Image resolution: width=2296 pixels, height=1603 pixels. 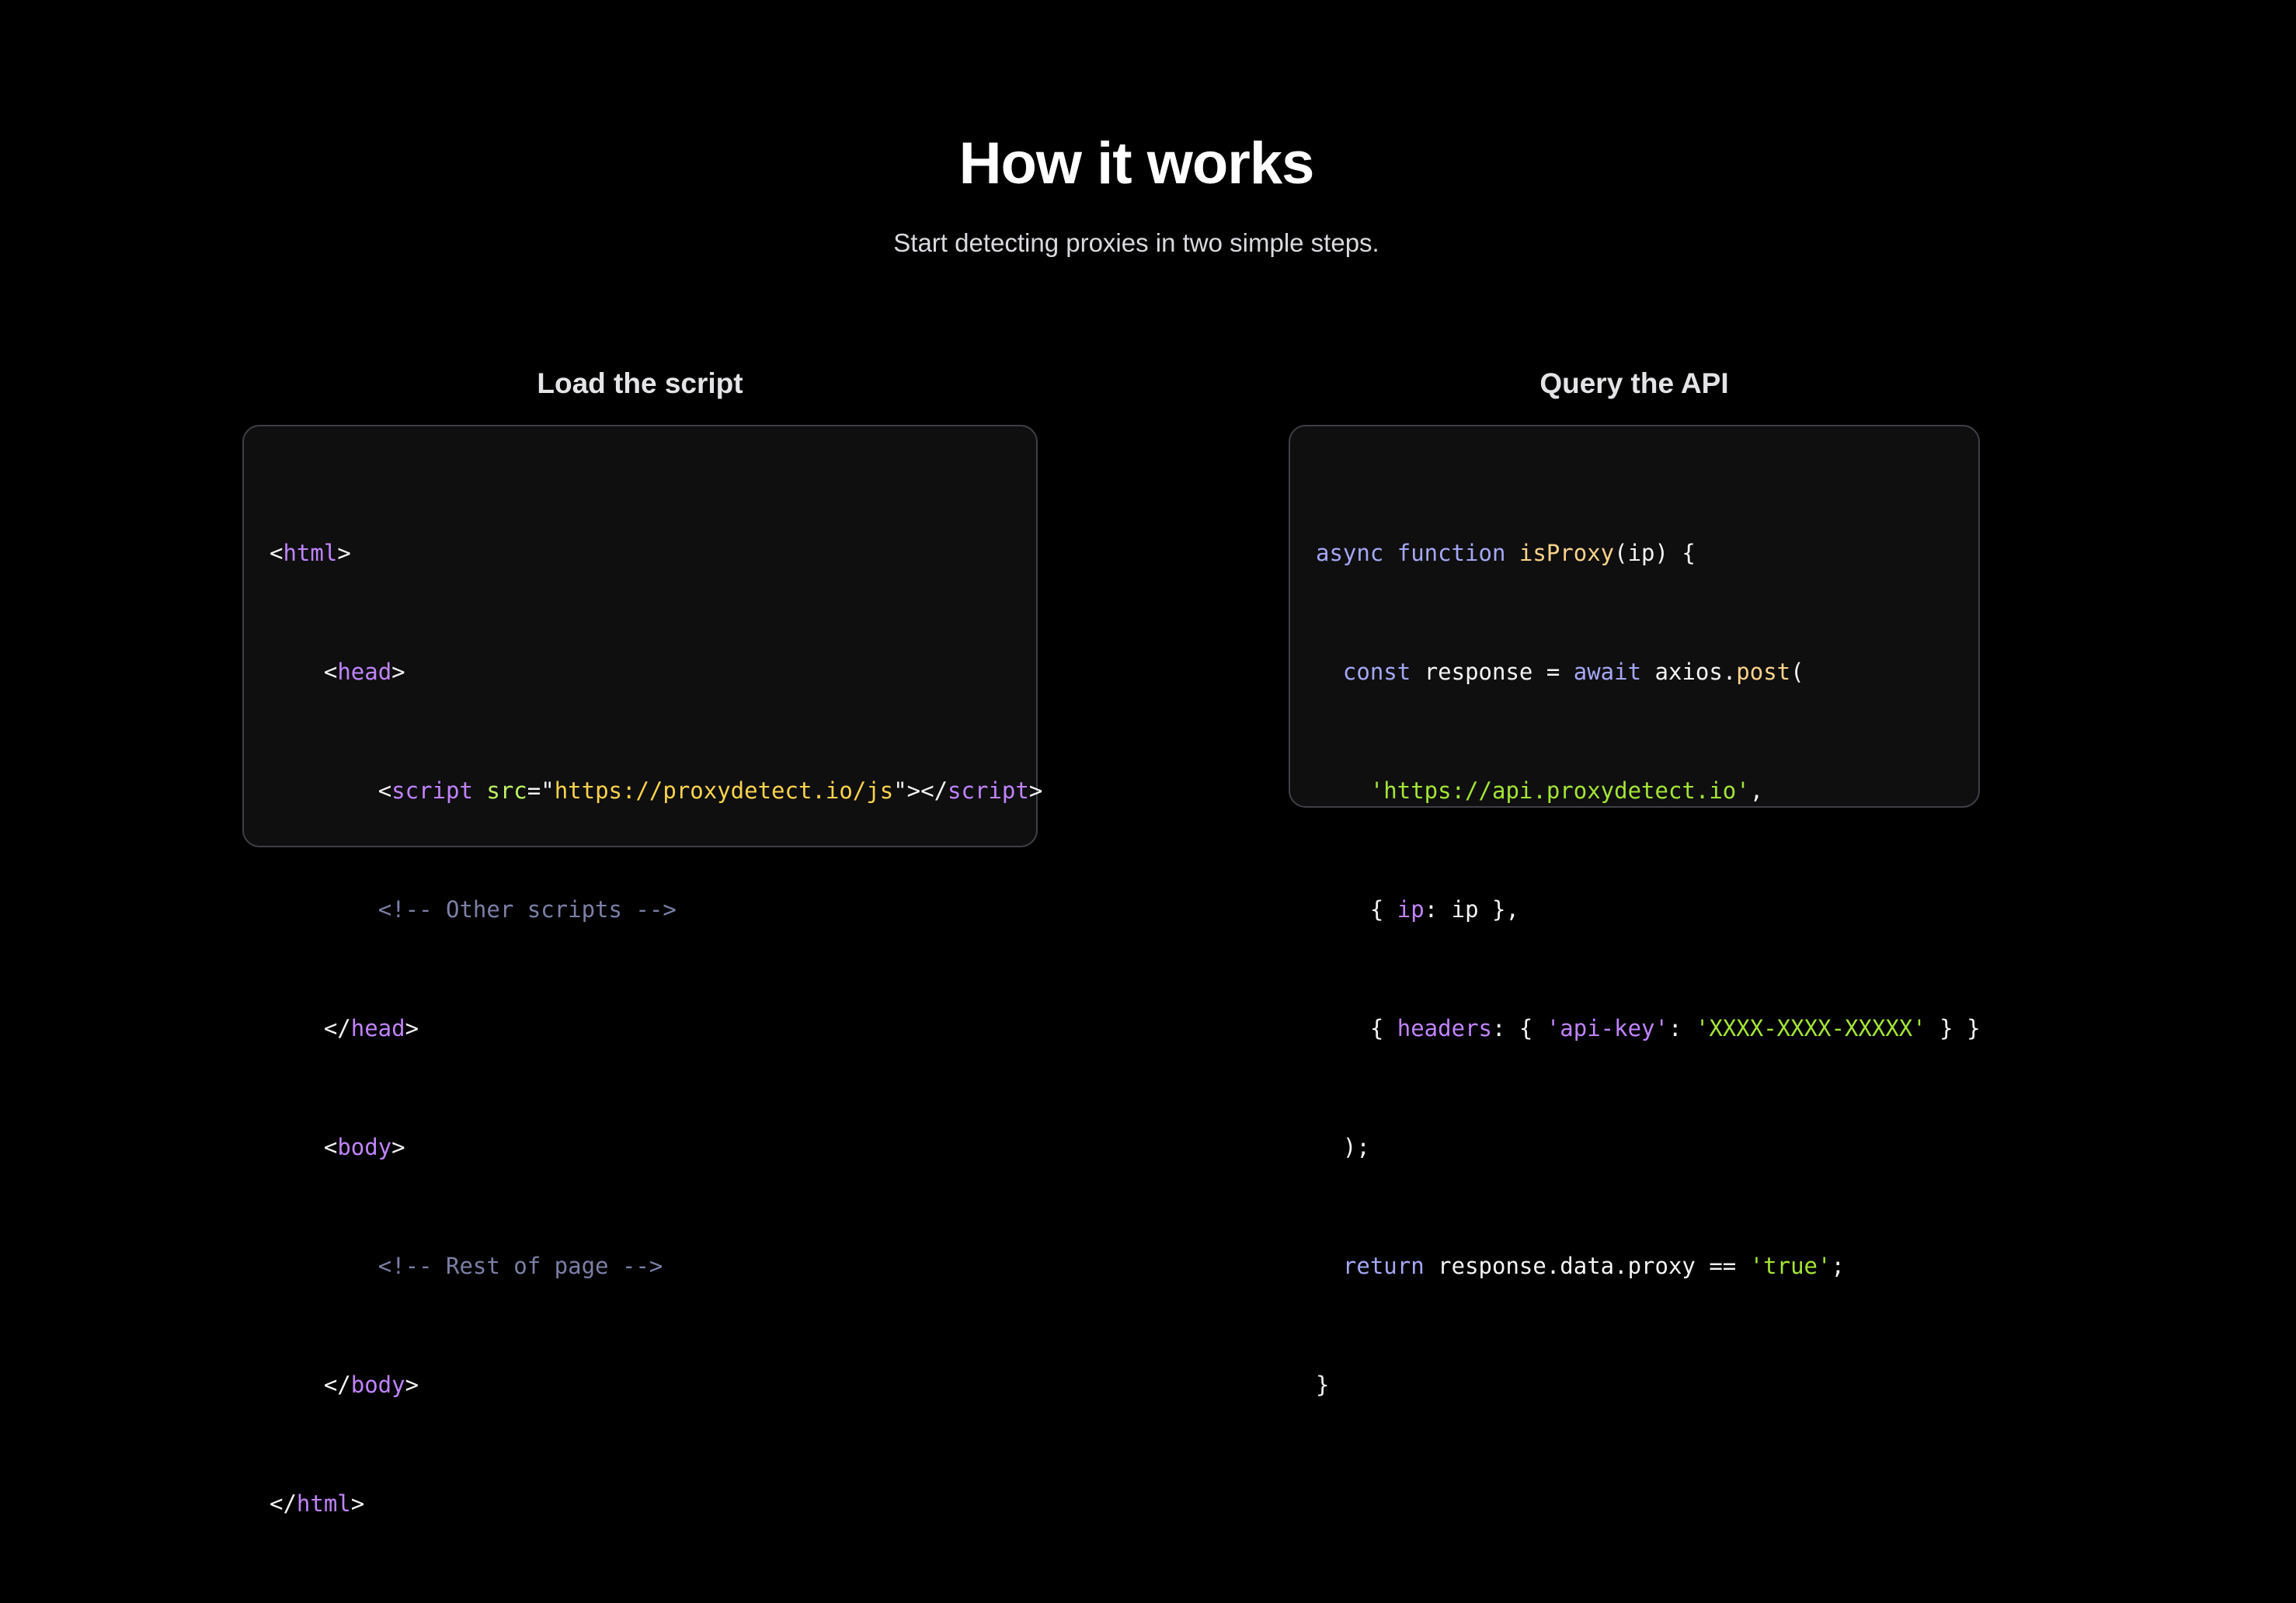 I want to click on code-line: </body>, so click(x=371, y=1385).